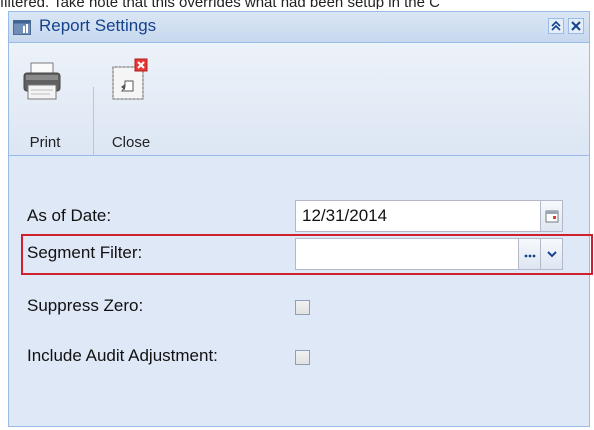 The width and height of the screenshot is (594, 430). Describe the element at coordinates (552, 254) in the screenshot. I see `chevron-down-icon` at that location.